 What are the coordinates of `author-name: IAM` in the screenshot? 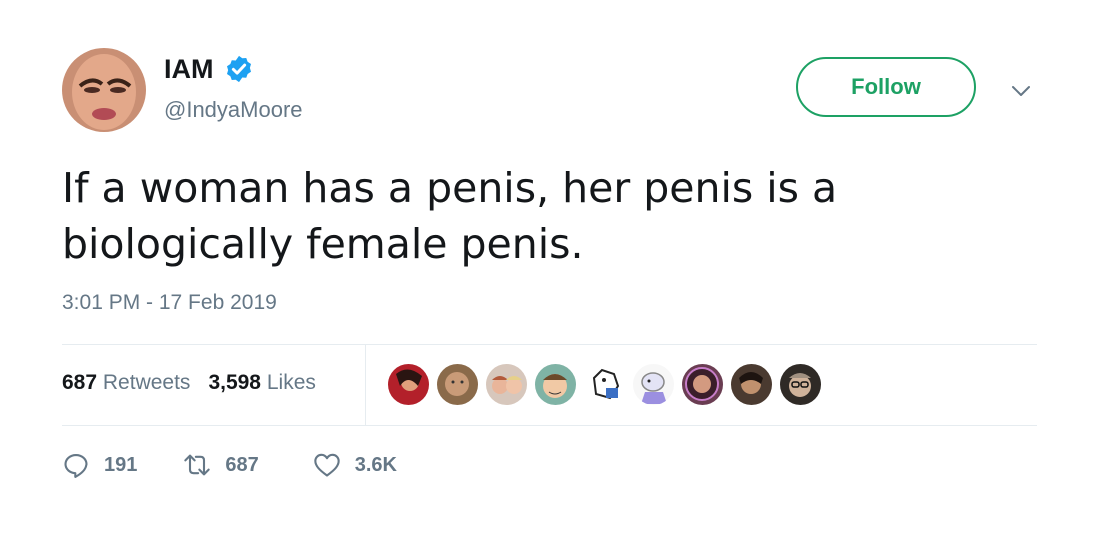 It's located at (209, 69).